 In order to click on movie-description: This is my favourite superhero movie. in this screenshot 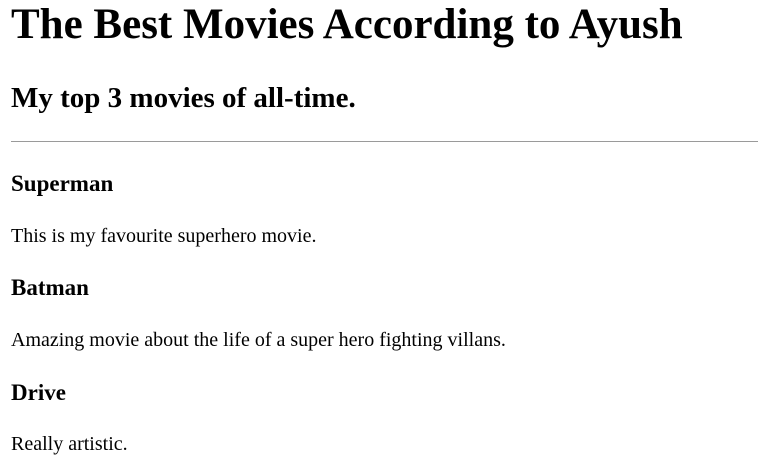, I will do `click(164, 236)`.